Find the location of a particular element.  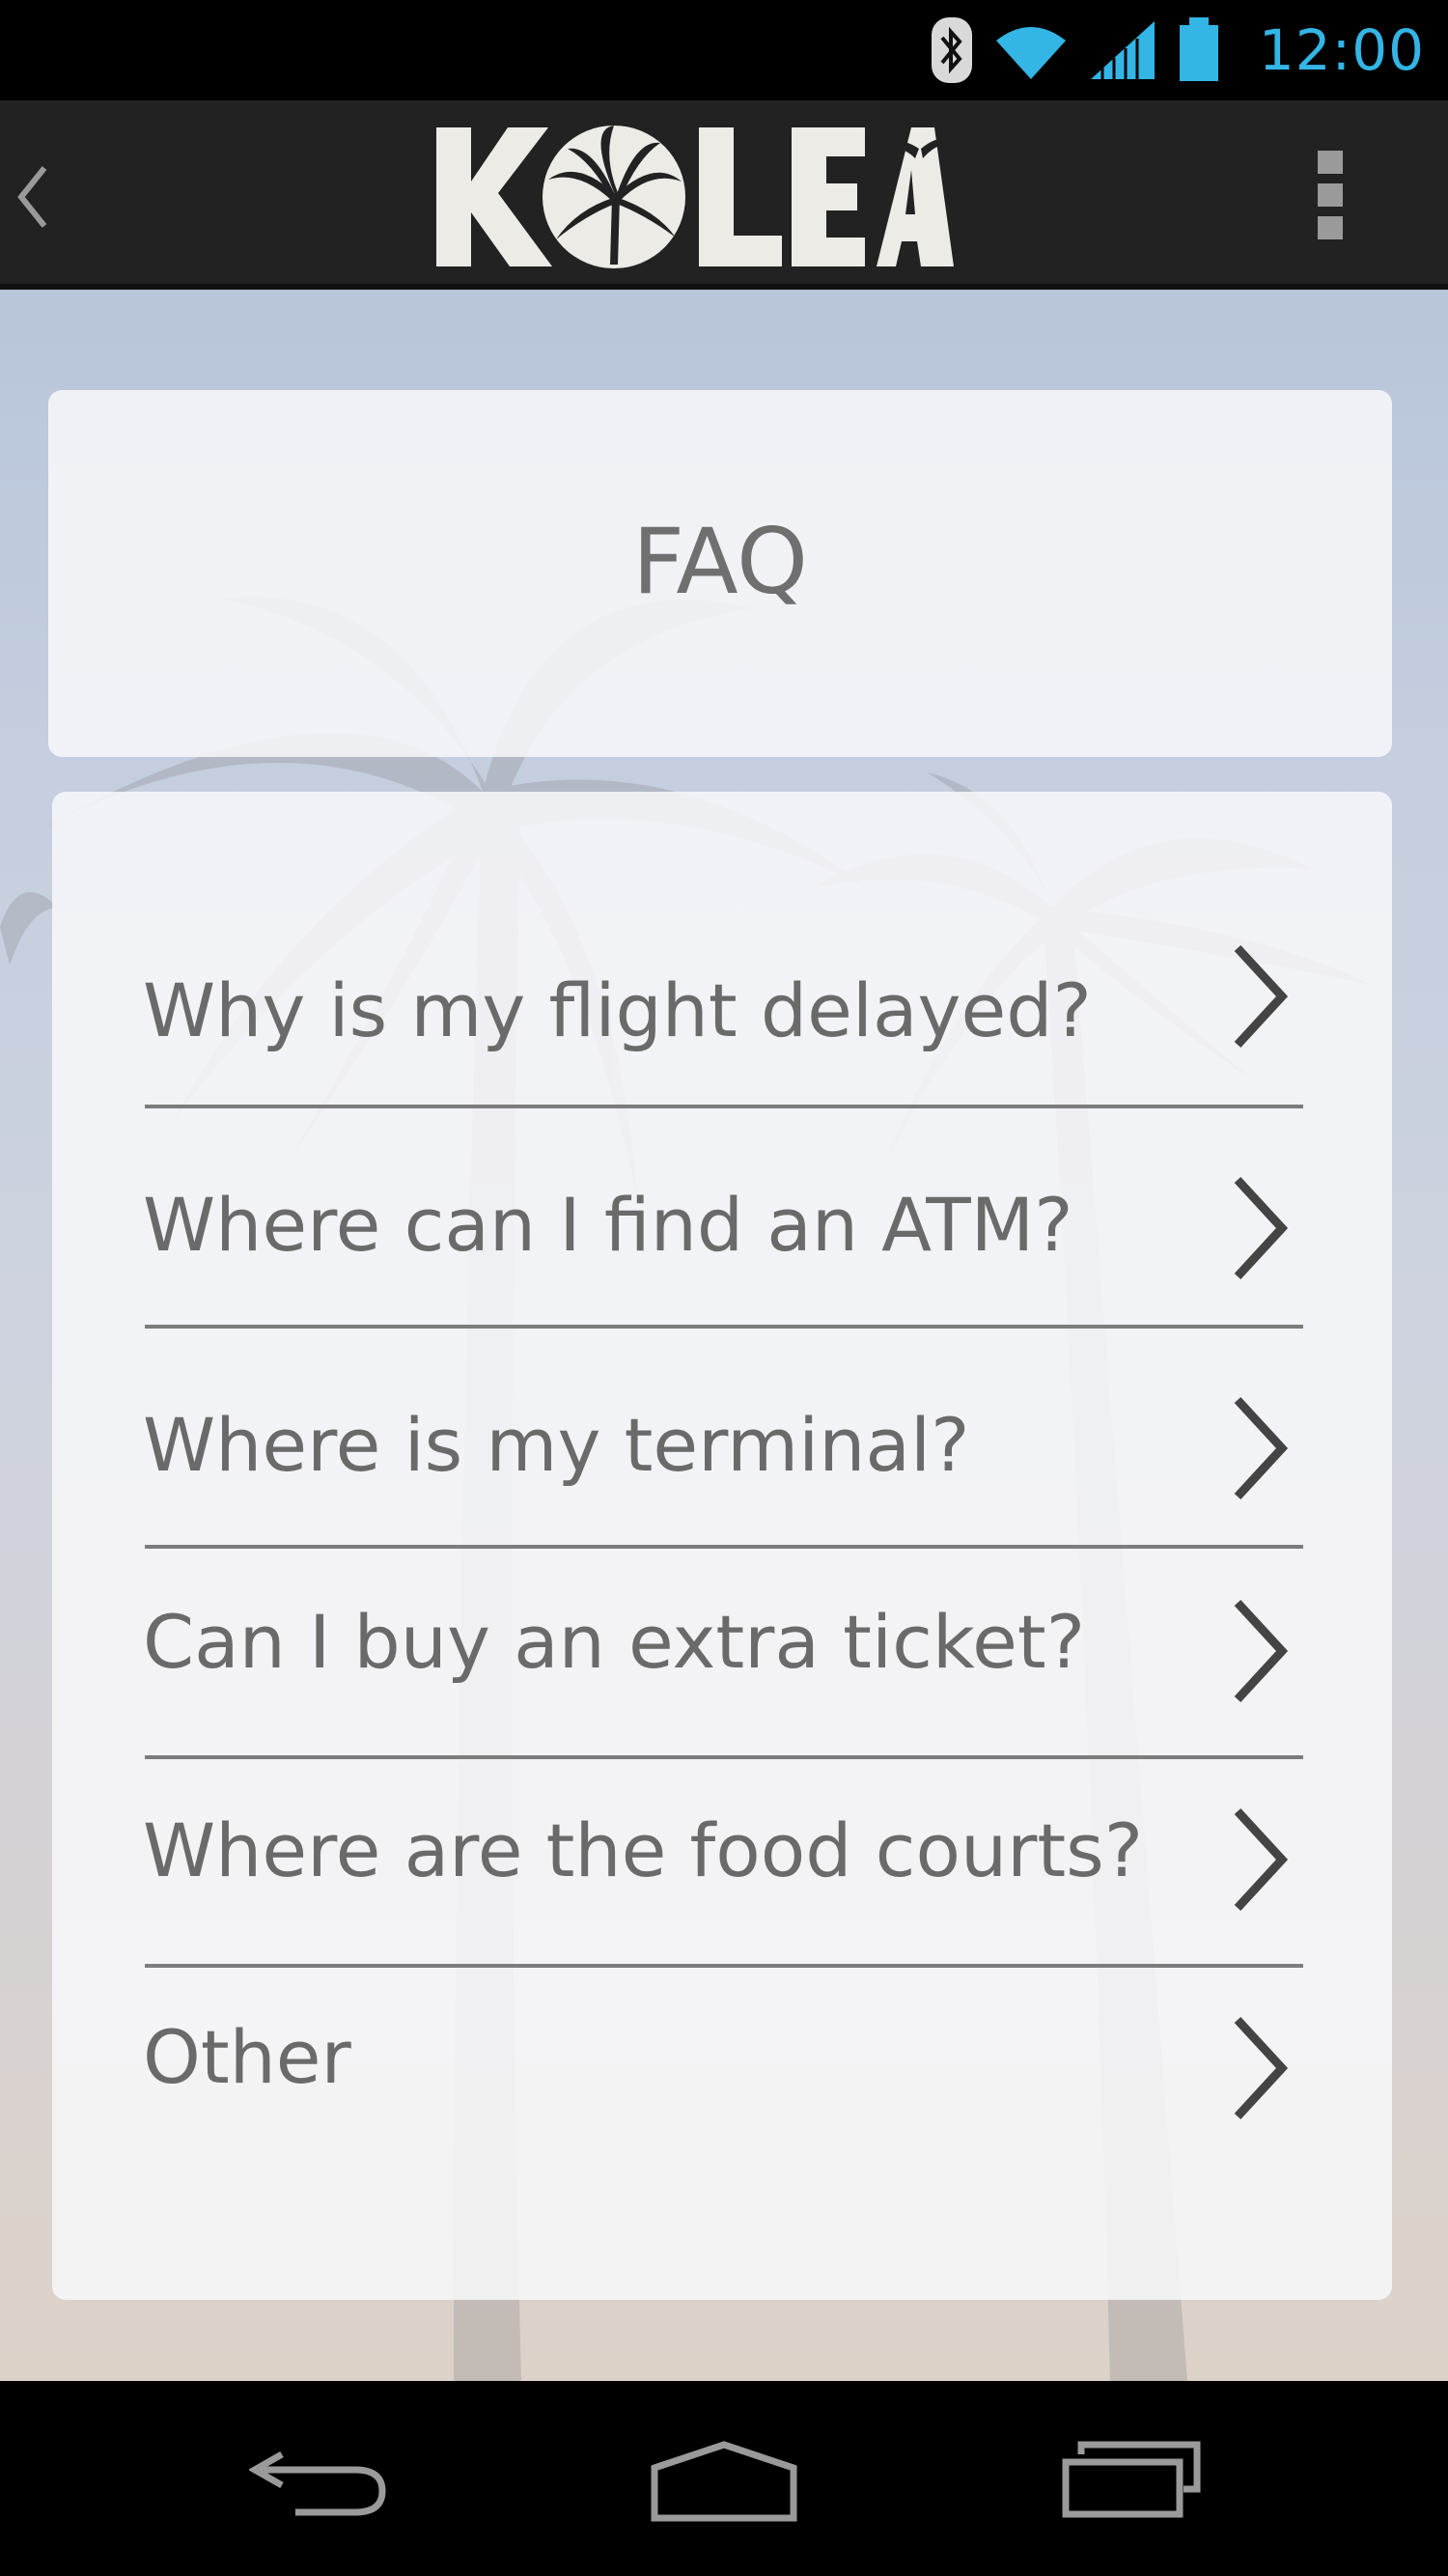

faq-item-label: Why is my flight delayed? is located at coordinates (618, 1010).